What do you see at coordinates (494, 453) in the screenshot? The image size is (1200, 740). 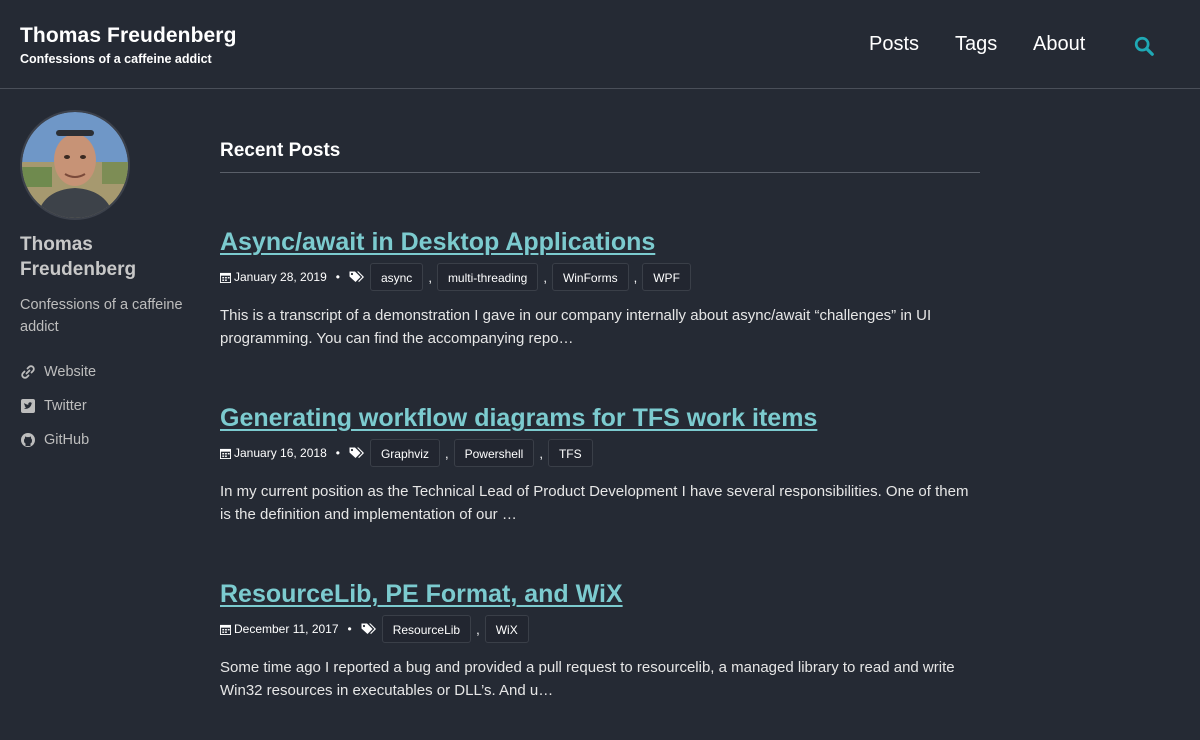 I see `tag-link: Powershell` at bounding box center [494, 453].